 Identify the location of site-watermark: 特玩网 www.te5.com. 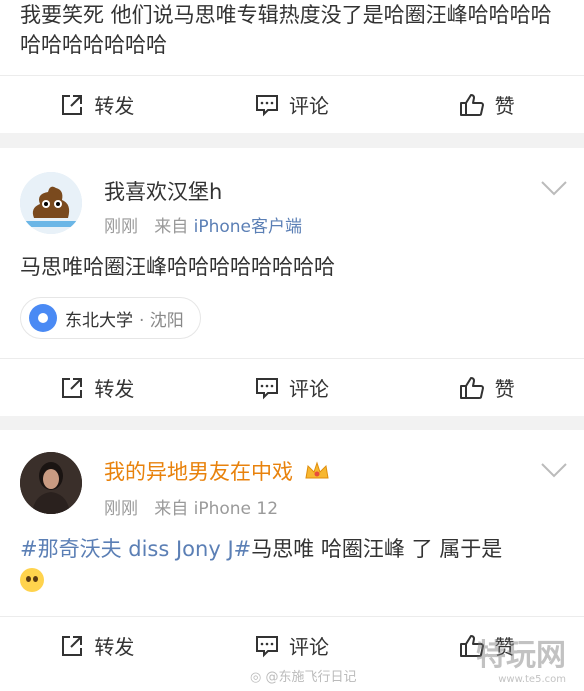
(521, 657).